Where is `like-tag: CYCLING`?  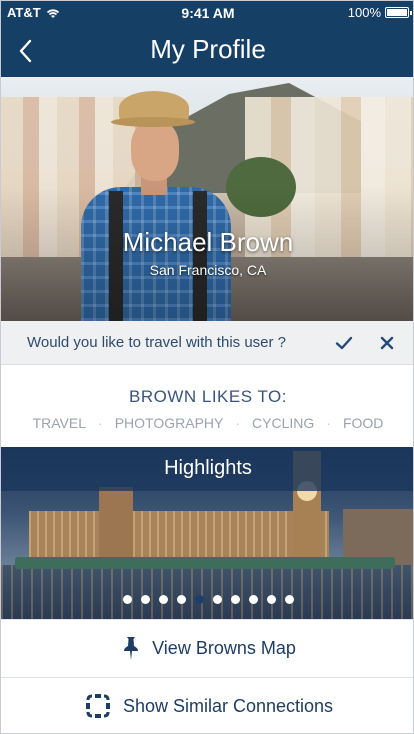
like-tag: CYCLING is located at coordinates (283, 423).